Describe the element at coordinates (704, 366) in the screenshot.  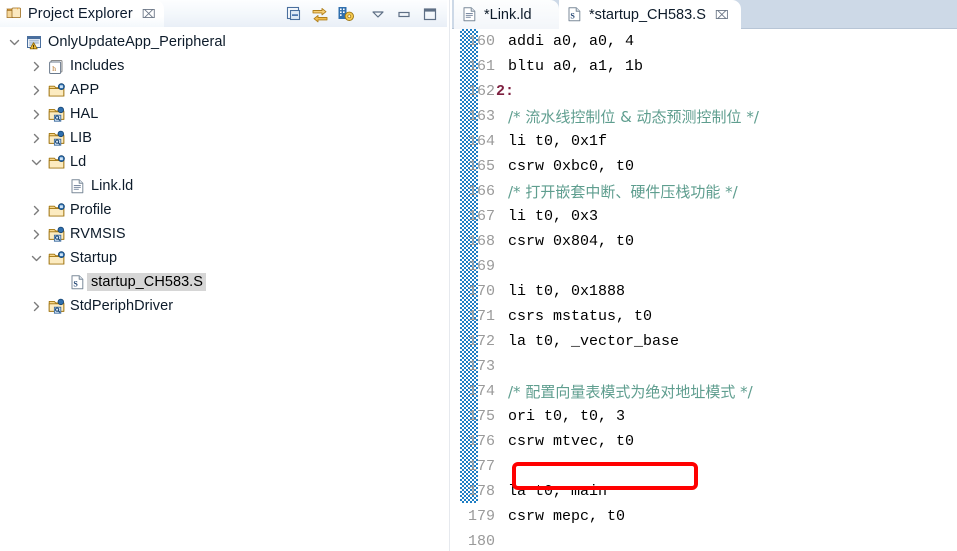
I see `code-line: 173` at that location.